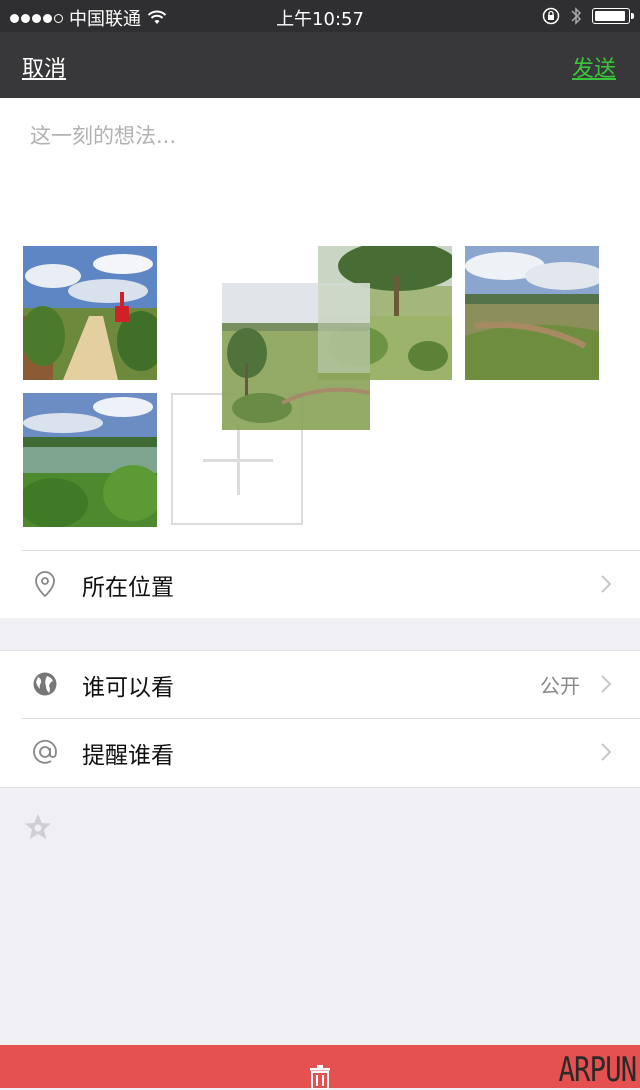 The image size is (640, 1090). What do you see at coordinates (597, 1070) in the screenshot?
I see `watermark-logo: ARPUN` at bounding box center [597, 1070].